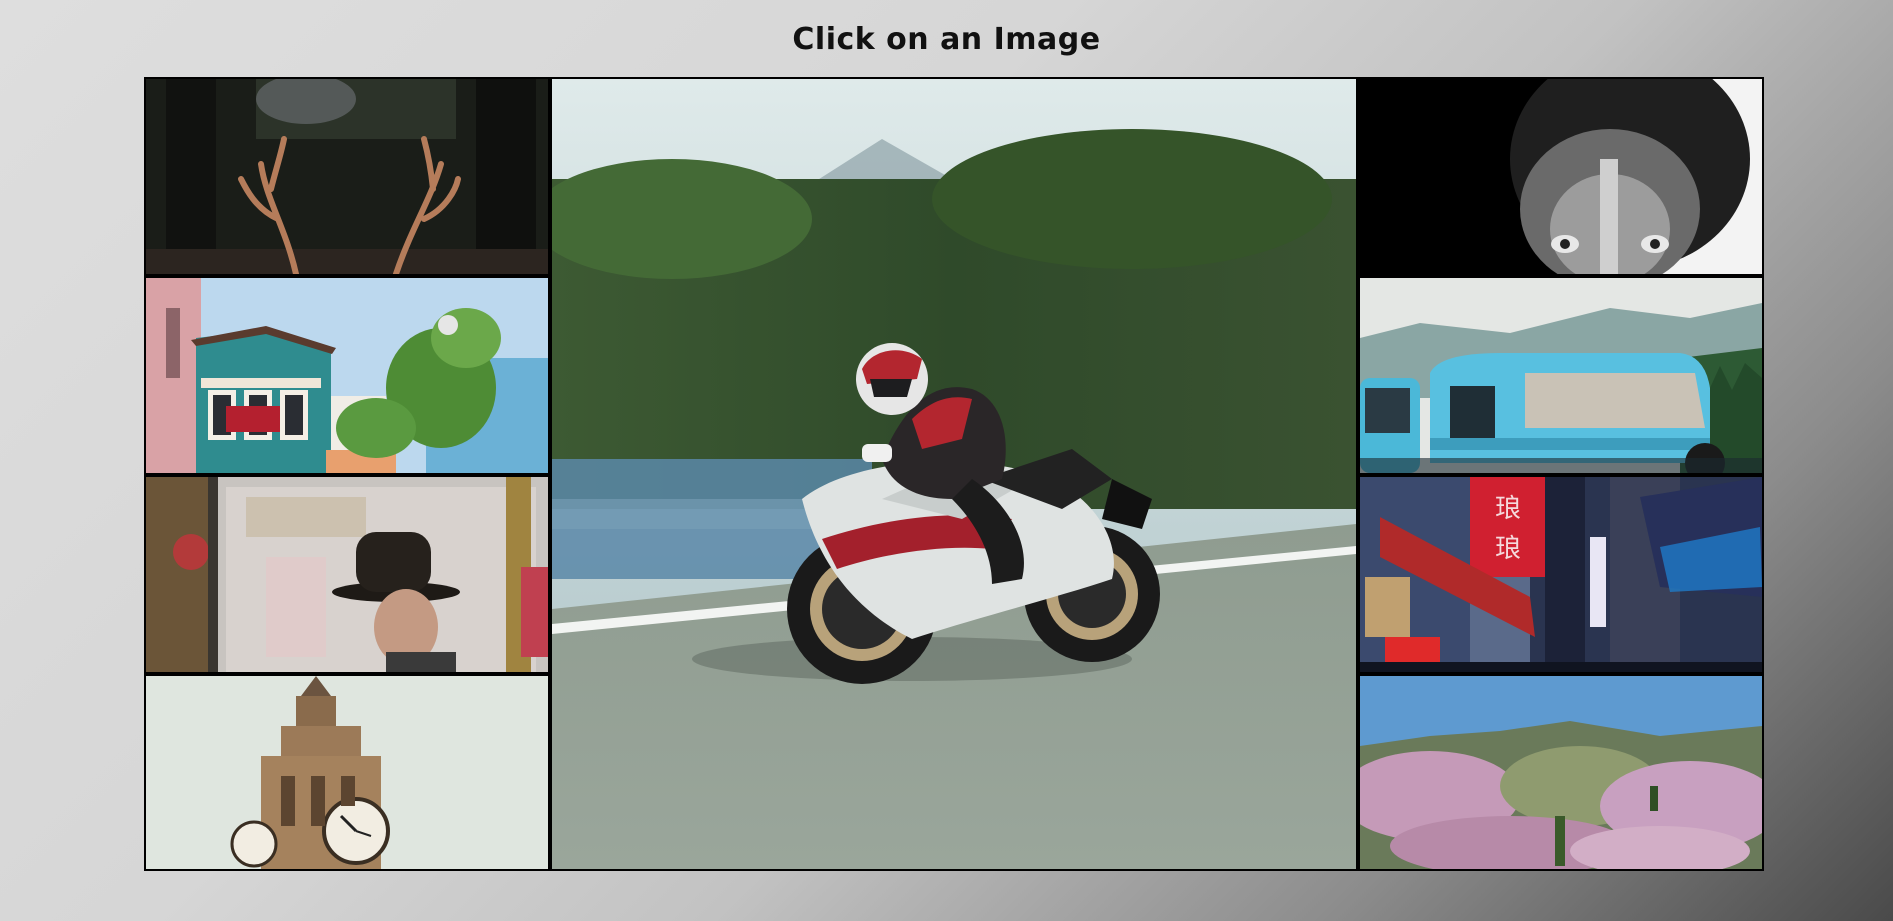 This screenshot has height=921, width=1893. I want to click on thumbnail-blossom-hills, so click(1561, 772).